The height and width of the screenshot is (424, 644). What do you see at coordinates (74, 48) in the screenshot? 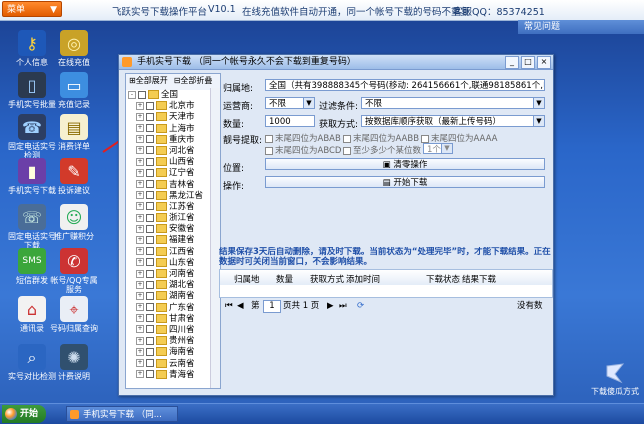
I see `desktop-icon-recharge: ◎ 在线充值` at bounding box center [74, 48].